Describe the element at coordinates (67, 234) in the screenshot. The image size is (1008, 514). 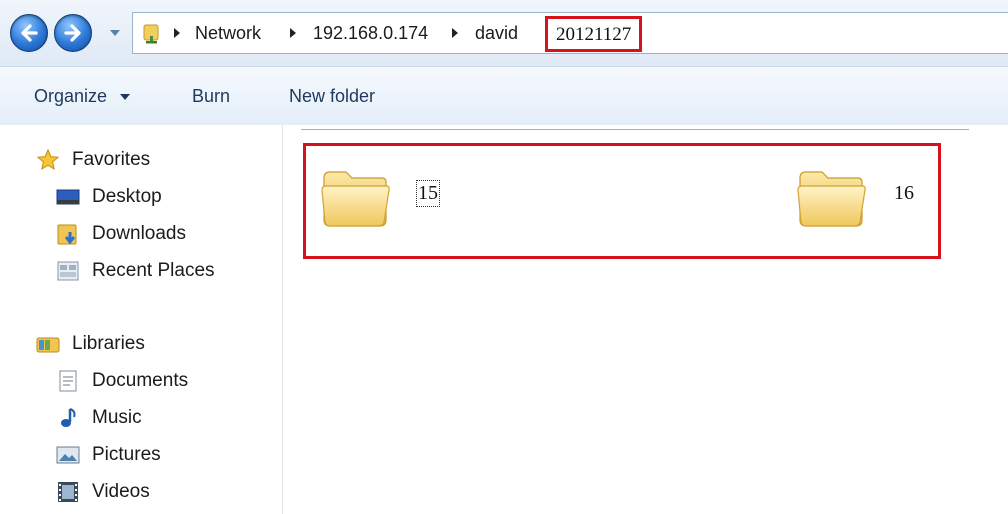
I see `downloads-folder-icon` at that location.